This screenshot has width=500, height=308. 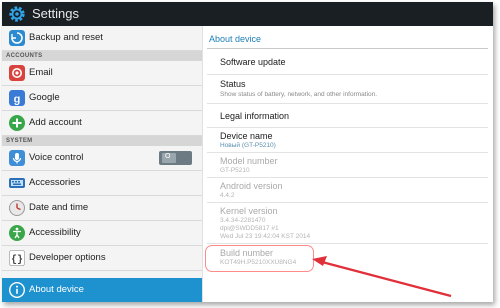 I want to click on backup-icon, so click(x=17, y=38).